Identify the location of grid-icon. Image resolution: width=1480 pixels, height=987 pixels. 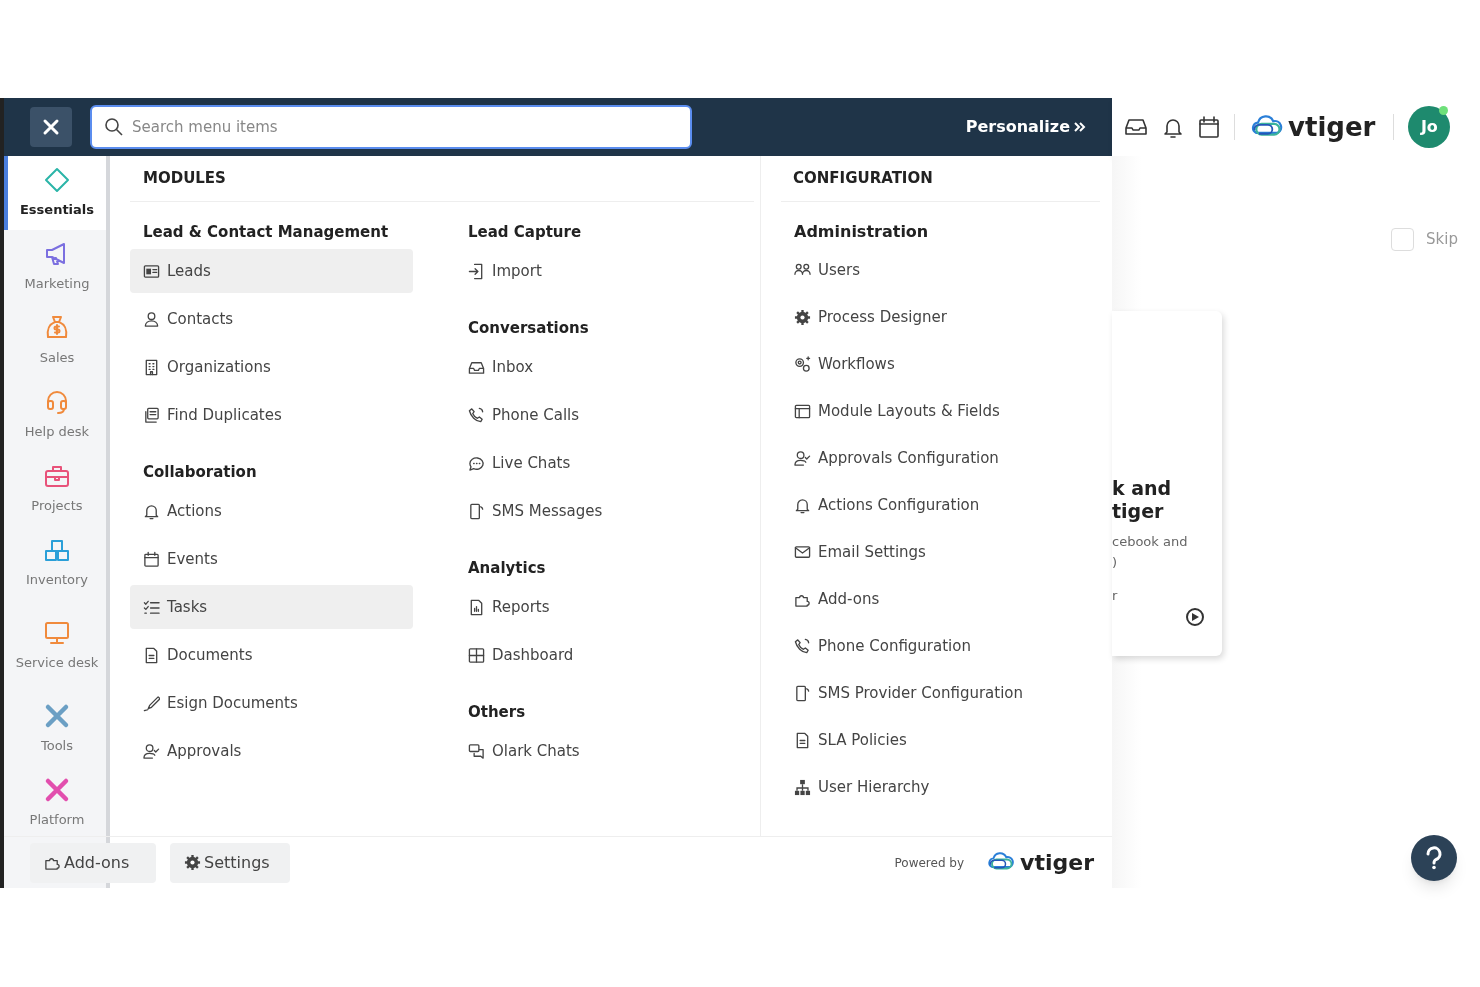
(476, 655).